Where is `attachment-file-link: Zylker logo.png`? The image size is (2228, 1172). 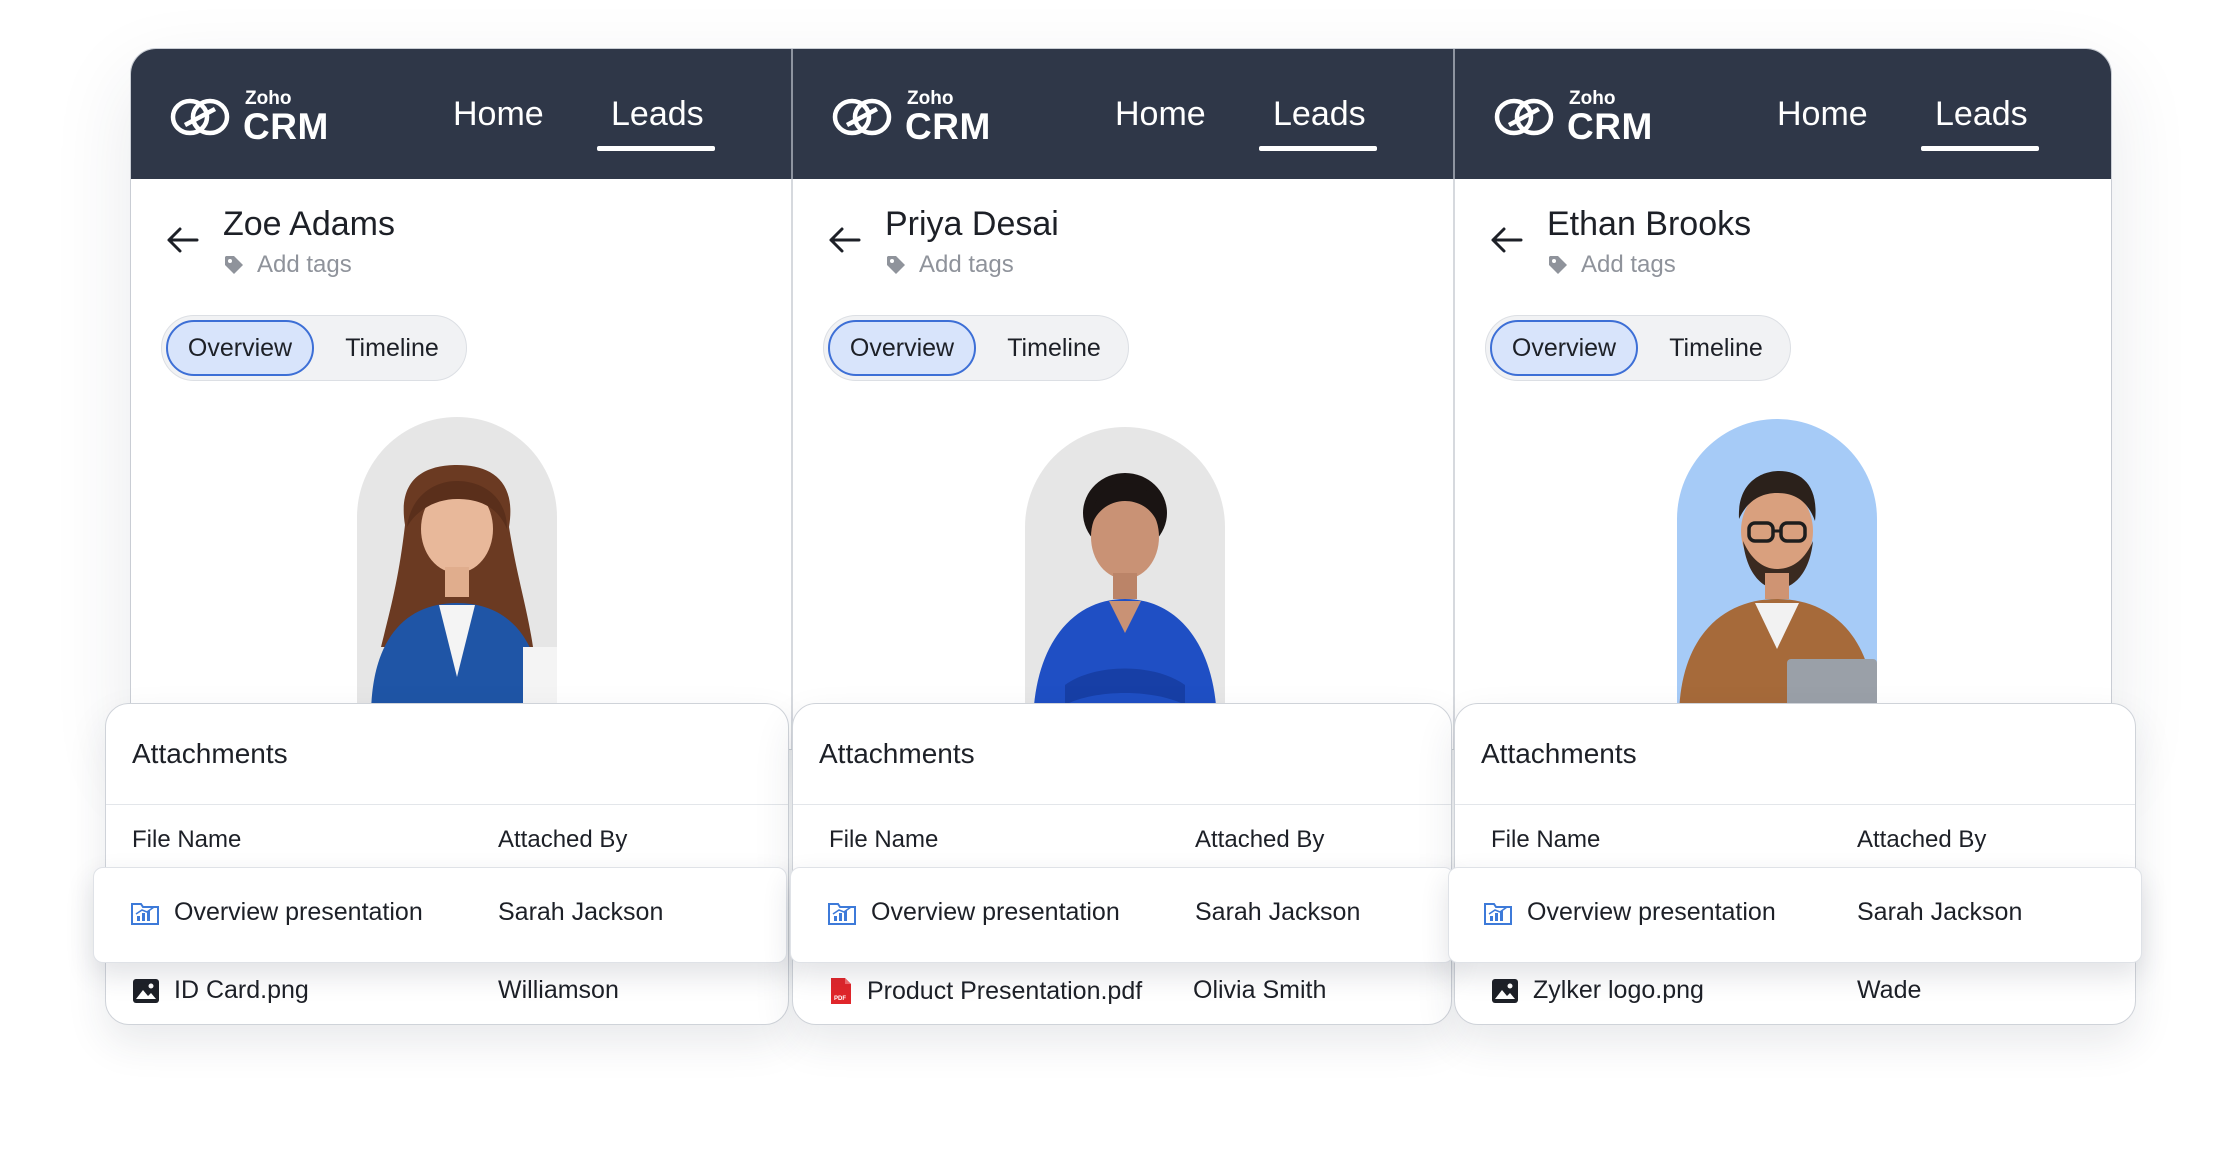 attachment-file-link: Zylker logo.png is located at coordinates (1597, 990).